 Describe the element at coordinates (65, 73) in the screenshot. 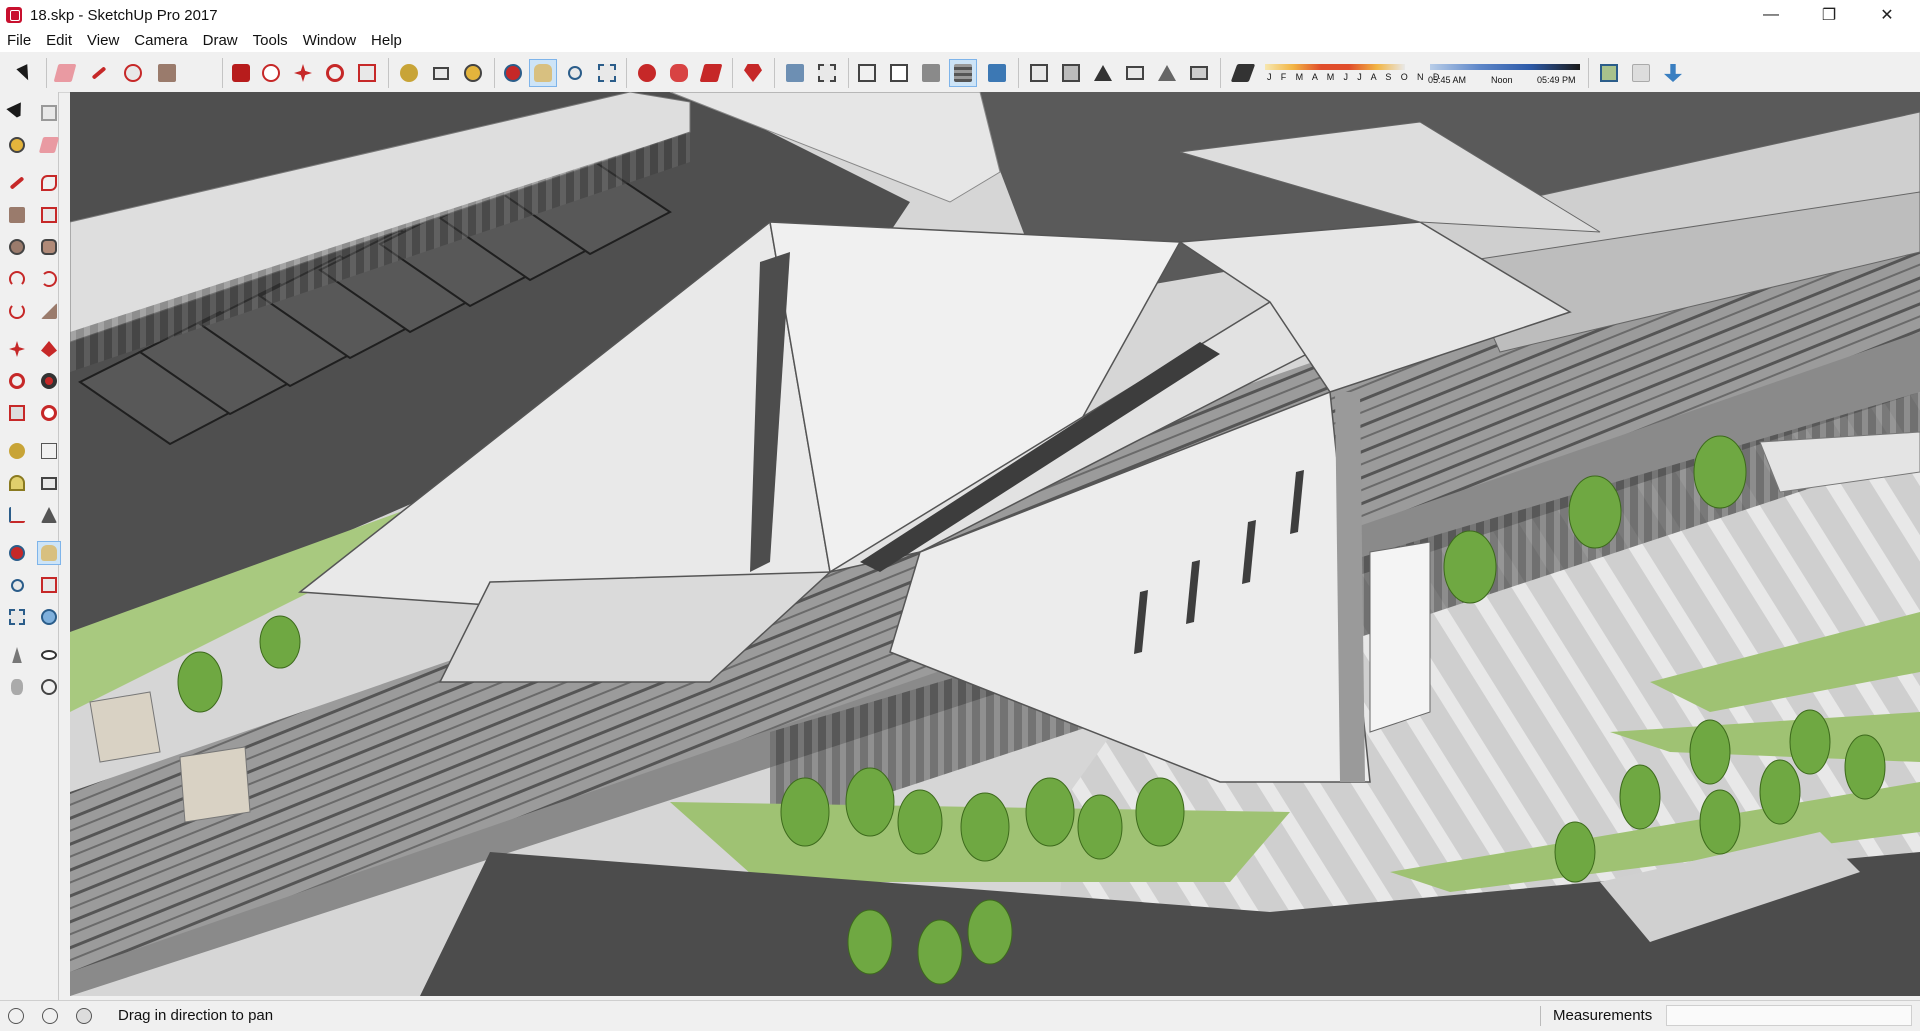

I see `eraser-tool-button` at that location.